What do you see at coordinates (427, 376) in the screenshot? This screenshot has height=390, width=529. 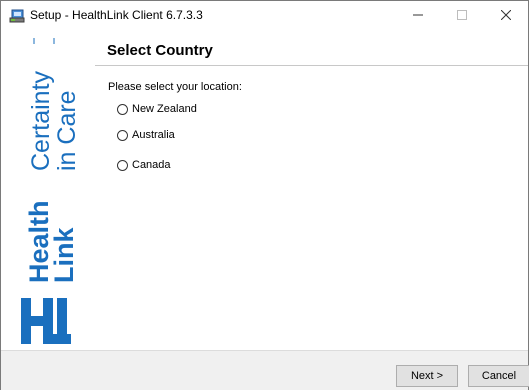 I see `next-button: Next >` at bounding box center [427, 376].